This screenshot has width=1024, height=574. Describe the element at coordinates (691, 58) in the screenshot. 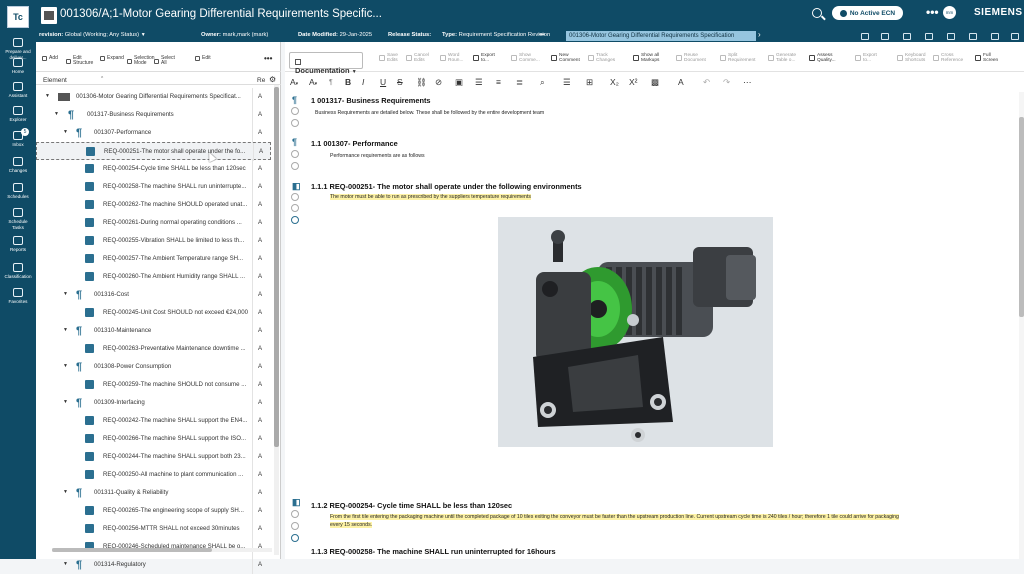

I see `reuse-document-button: Reuse Document` at that location.